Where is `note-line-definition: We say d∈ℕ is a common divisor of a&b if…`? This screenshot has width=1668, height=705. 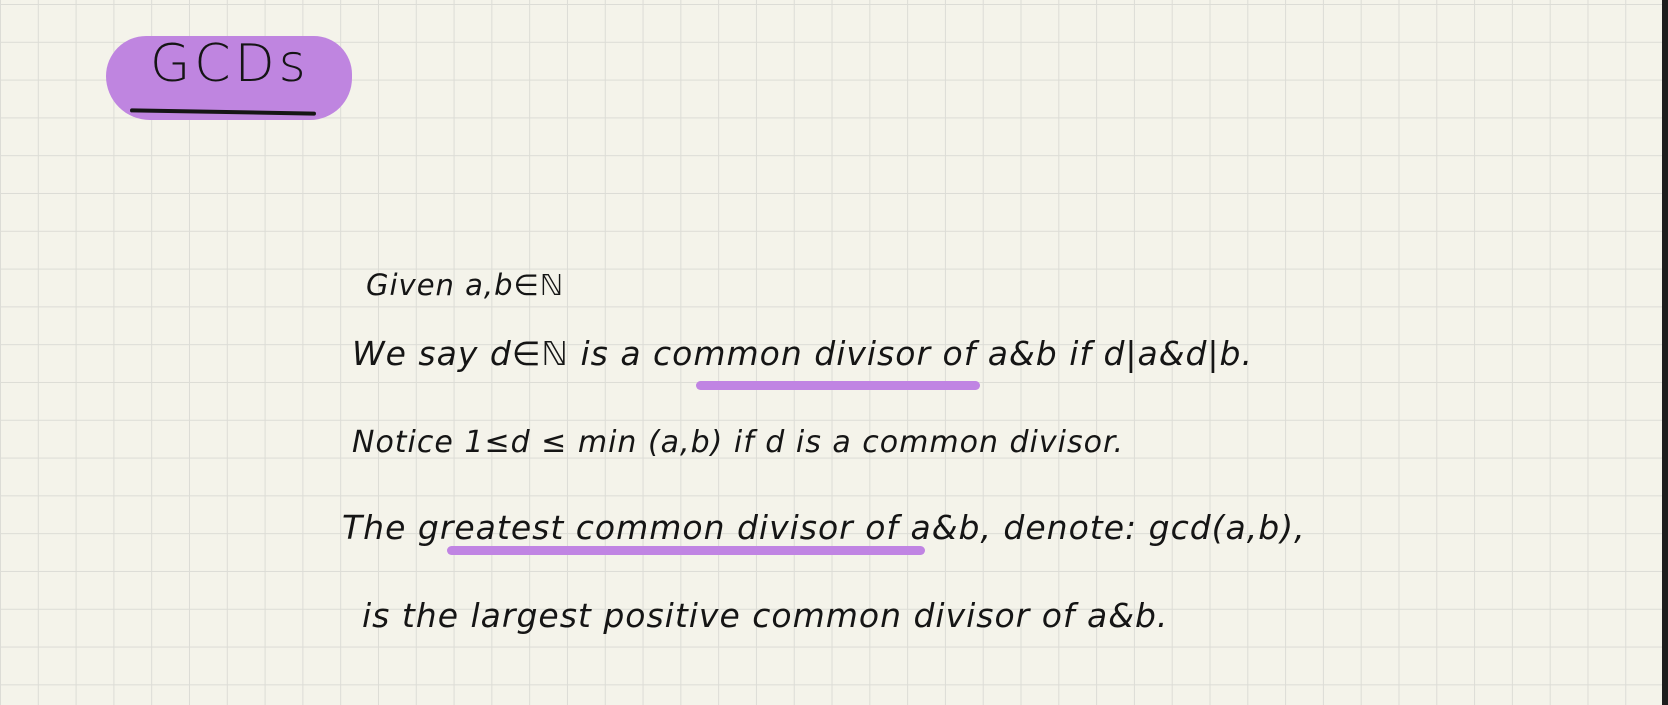 note-line-definition: We say d∈ℕ is a common divisor of a&b if… is located at coordinates (802, 353).